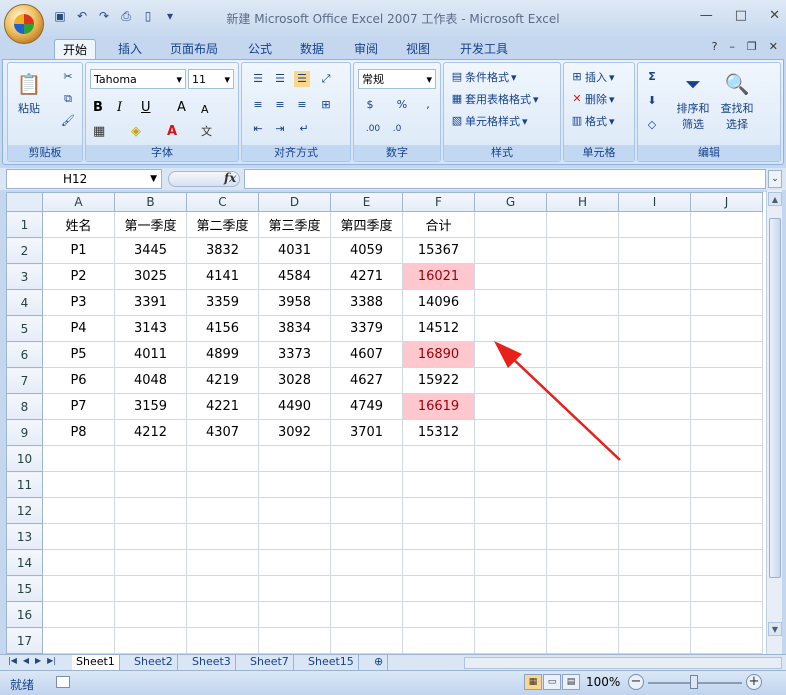 The width and height of the screenshot is (786, 695). What do you see at coordinates (150, 536) in the screenshot?
I see `cell-b13` at bounding box center [150, 536].